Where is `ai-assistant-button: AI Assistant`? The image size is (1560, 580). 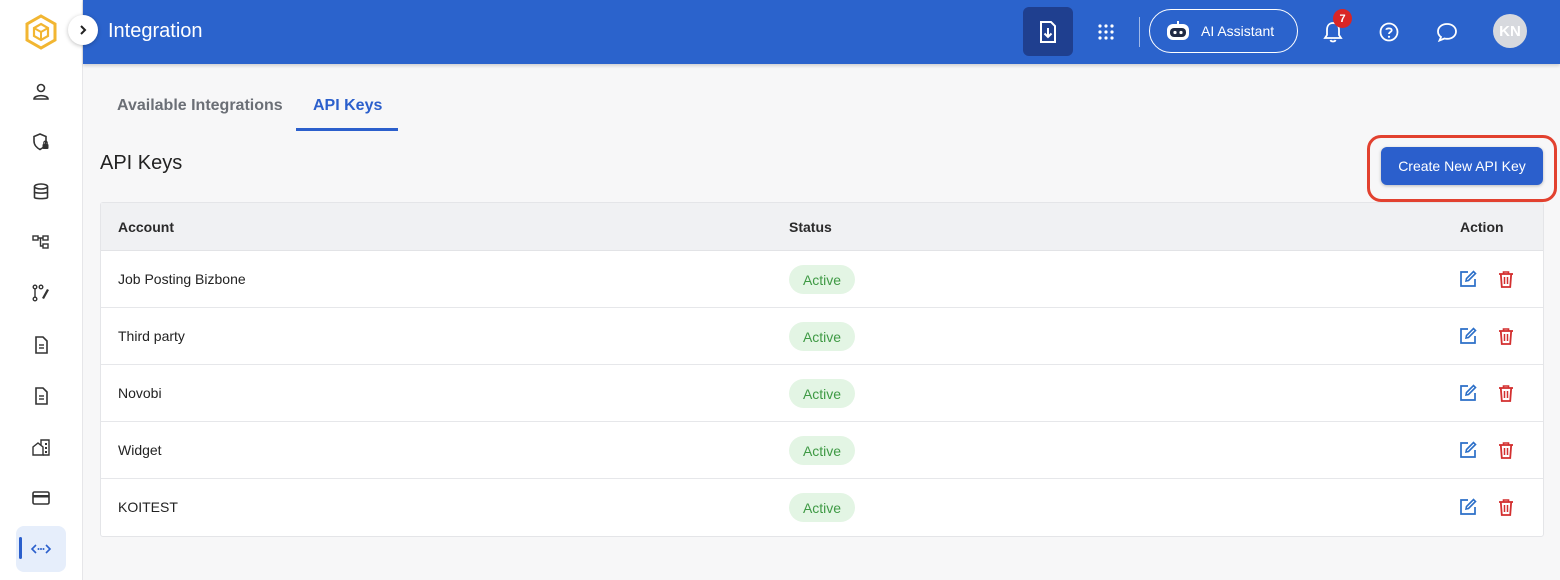 ai-assistant-button: AI Assistant is located at coordinates (1223, 31).